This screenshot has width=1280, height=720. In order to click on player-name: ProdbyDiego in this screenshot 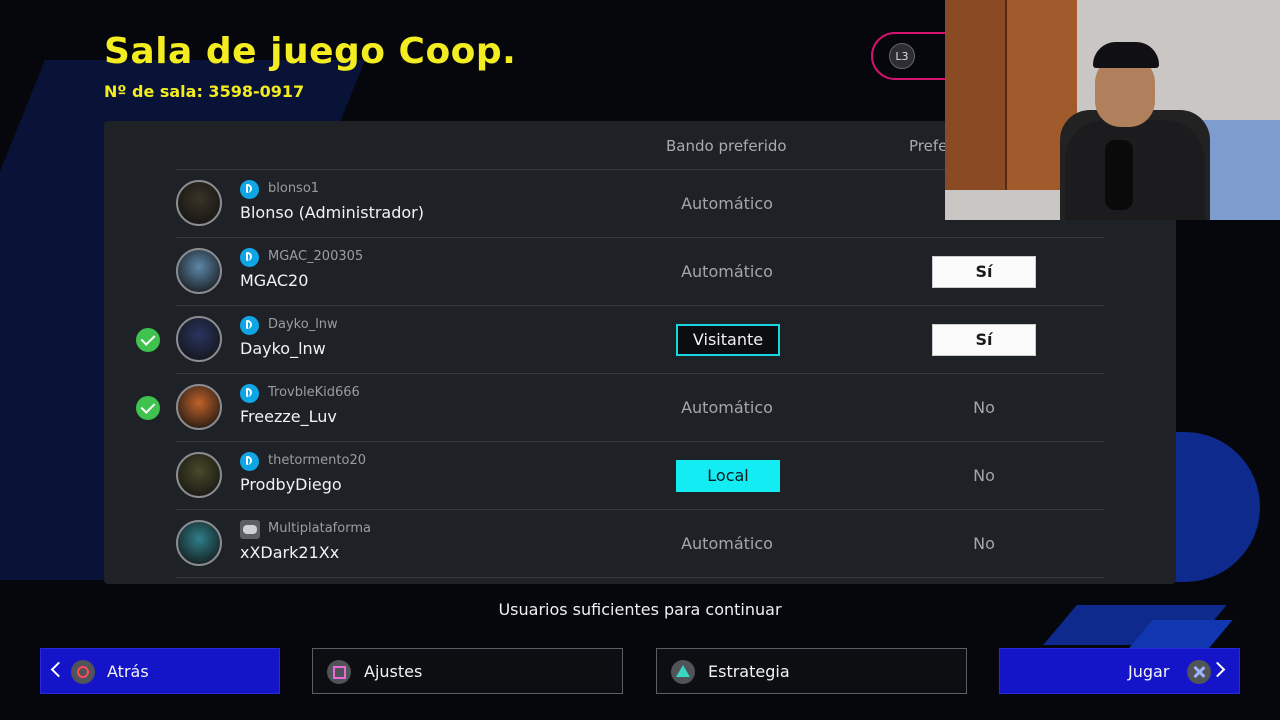, I will do `click(291, 484)`.